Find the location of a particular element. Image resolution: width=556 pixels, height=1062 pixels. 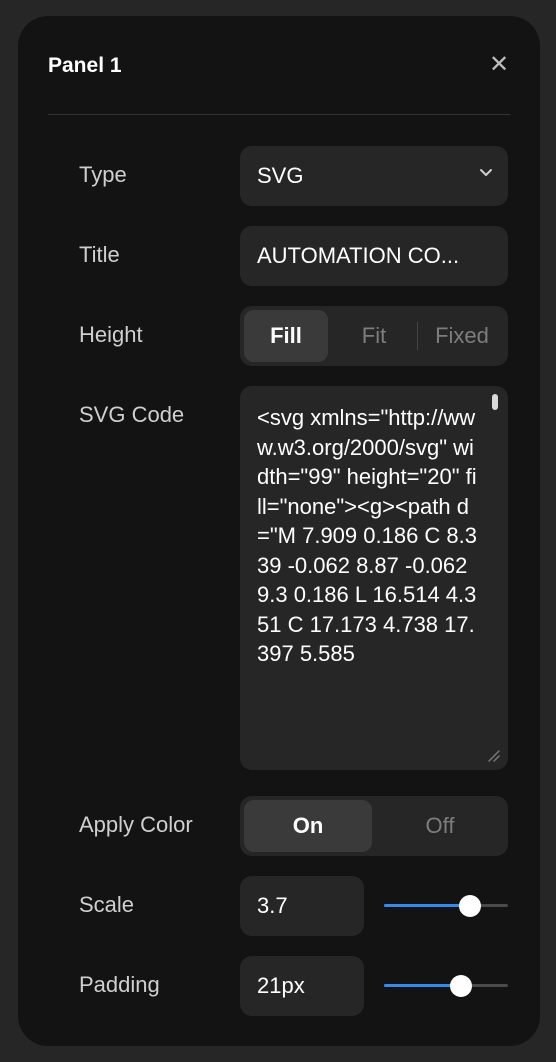

scale-input-value: 3.7 is located at coordinates (272, 905).